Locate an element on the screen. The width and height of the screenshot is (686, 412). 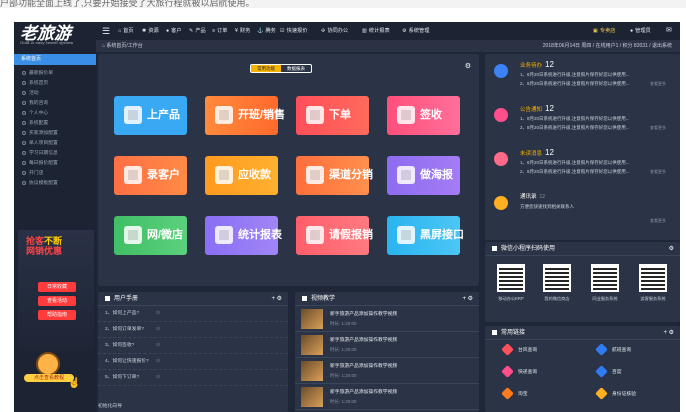
sidebar-item: 最新报价单 is located at coordinates (55, 74).